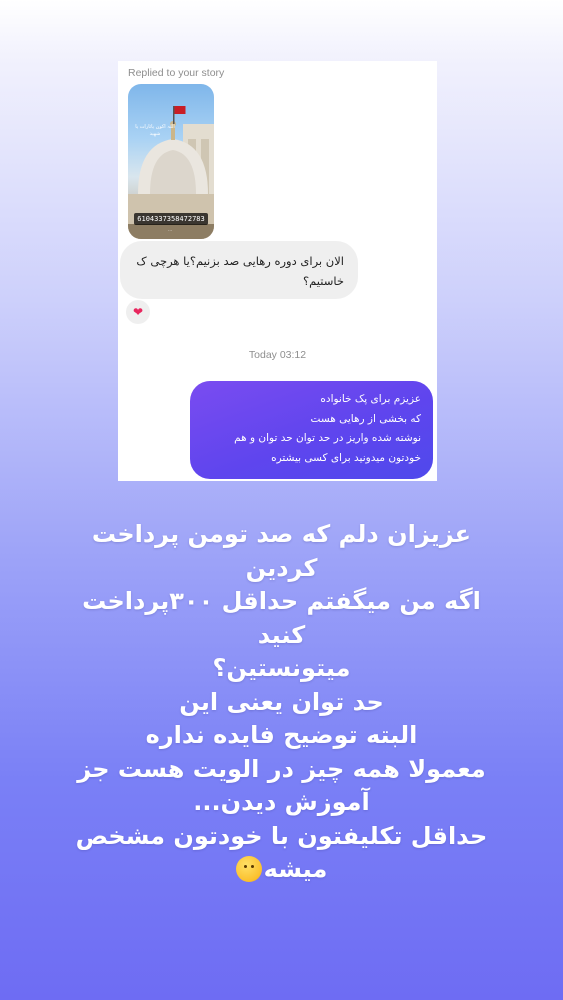 Image resolution: width=563 pixels, height=1000 pixels. Describe the element at coordinates (277, 355) in the screenshot. I see `message-timestamp: Today 03:12` at that location.